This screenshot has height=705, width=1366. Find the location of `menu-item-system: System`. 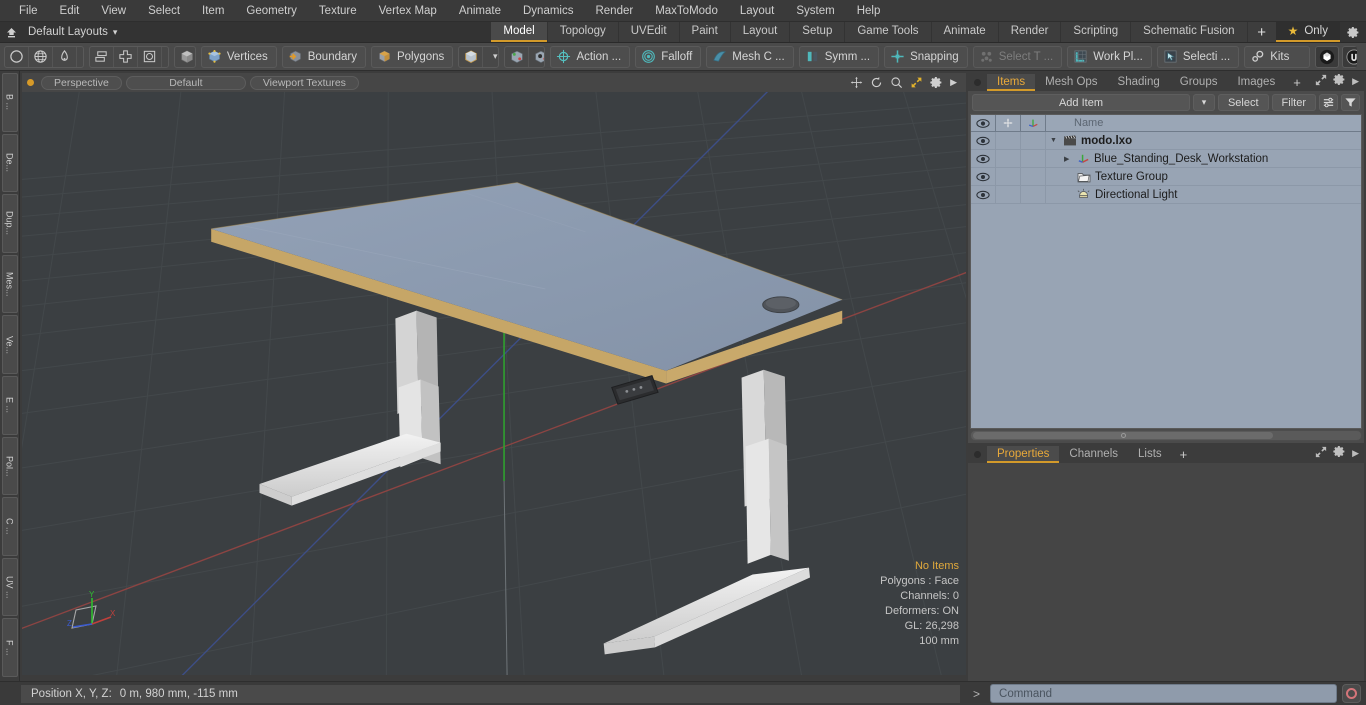

menu-item-system: System is located at coordinates (815, 11).